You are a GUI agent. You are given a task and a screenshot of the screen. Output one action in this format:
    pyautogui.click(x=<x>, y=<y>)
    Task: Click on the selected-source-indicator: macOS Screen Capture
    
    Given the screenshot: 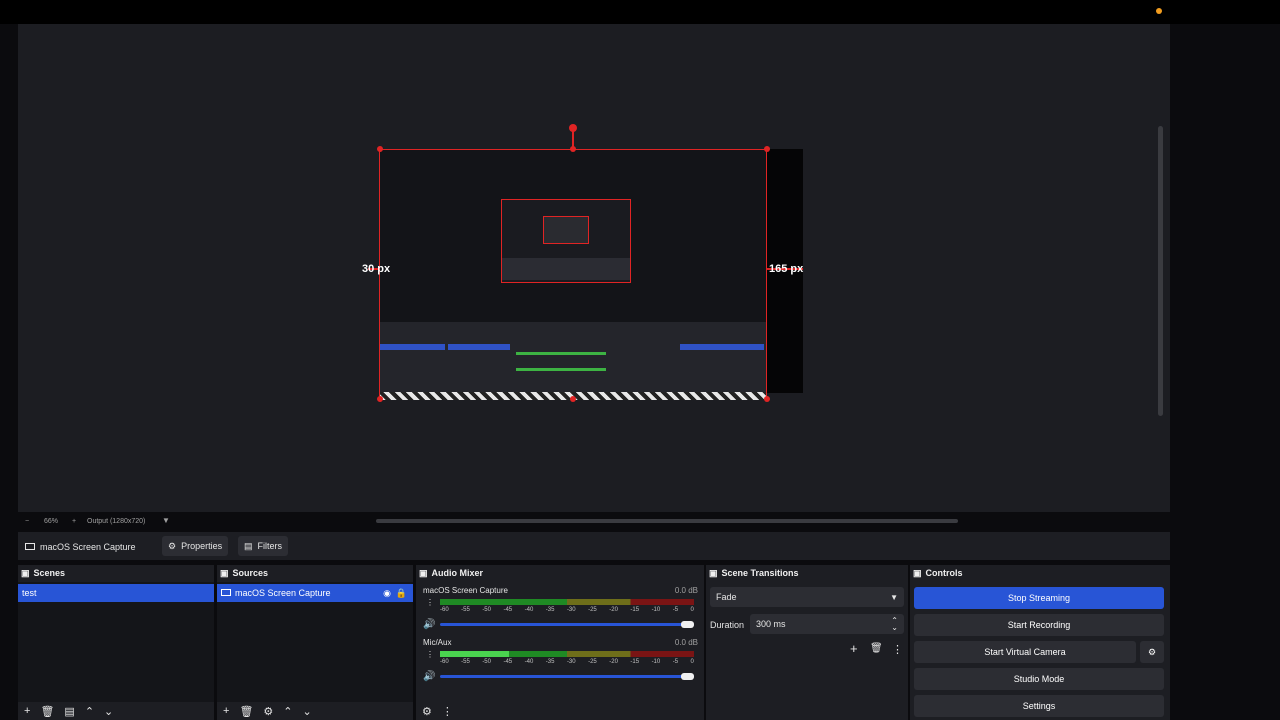 What is the action you would take?
    pyautogui.click(x=80, y=547)
    